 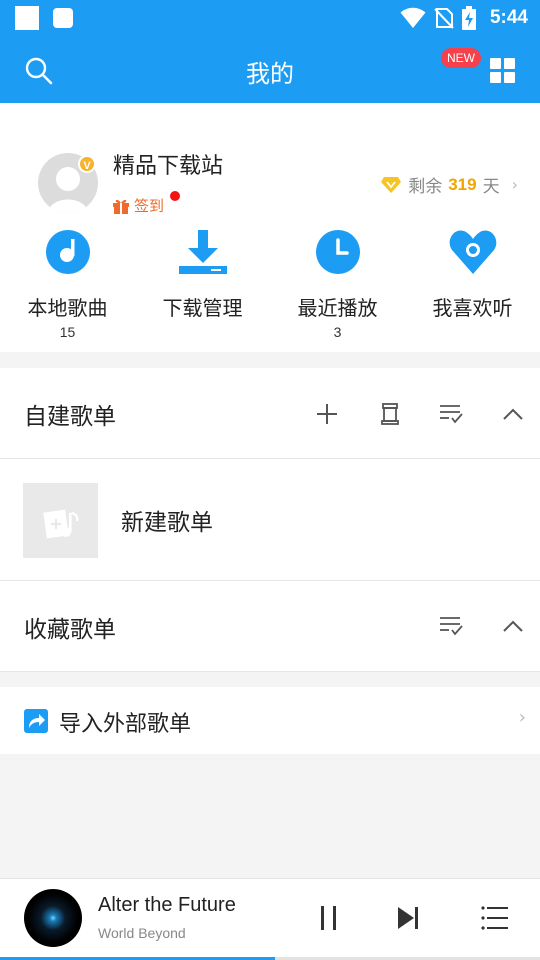 What do you see at coordinates (473, 252) in the screenshot?
I see `heart-icon` at bounding box center [473, 252].